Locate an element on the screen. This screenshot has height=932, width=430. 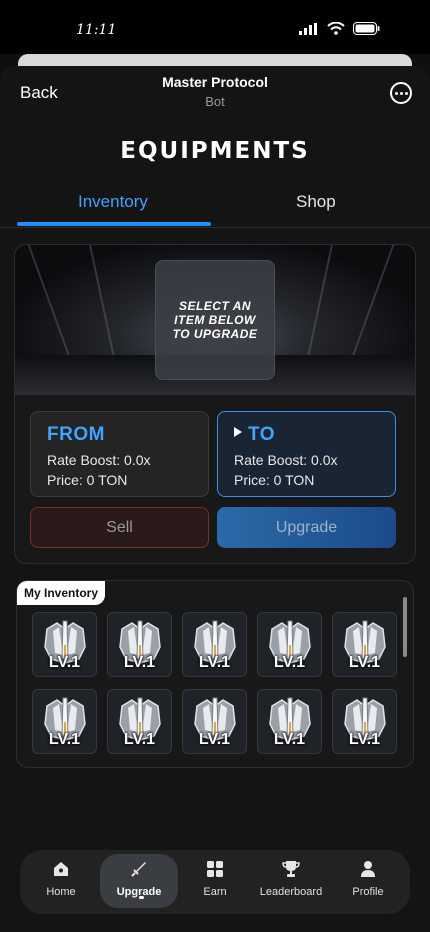
nav-label-profile: Profile is located at coordinates (368, 892).